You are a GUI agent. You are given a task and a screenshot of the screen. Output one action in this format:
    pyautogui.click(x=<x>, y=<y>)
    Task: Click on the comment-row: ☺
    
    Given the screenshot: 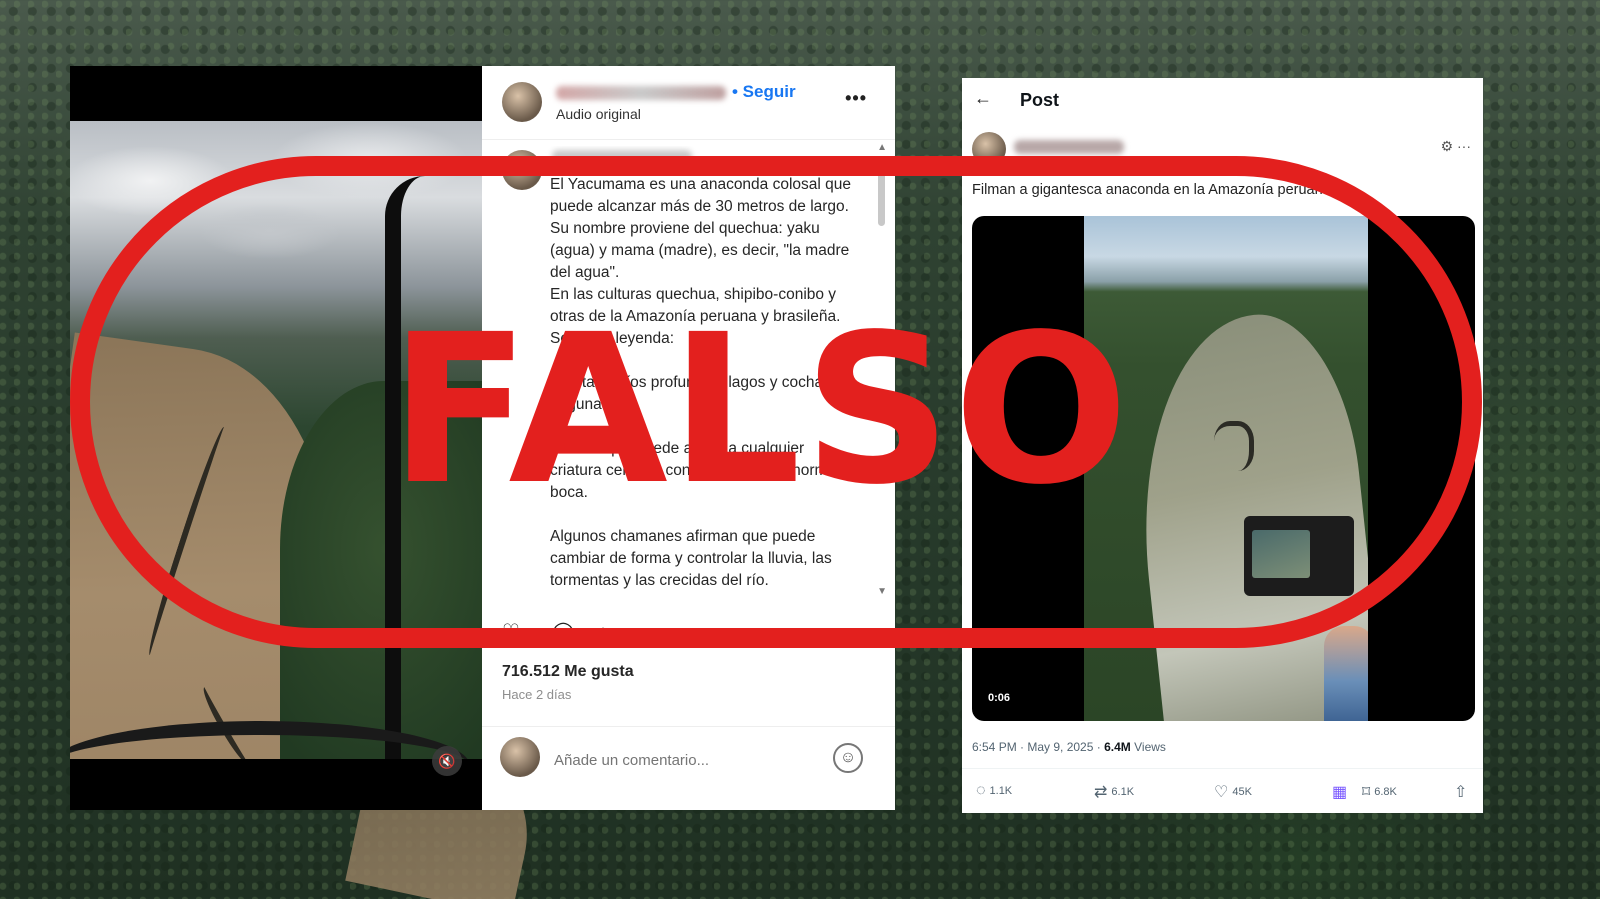 What is the action you would take?
    pyautogui.click(x=688, y=761)
    